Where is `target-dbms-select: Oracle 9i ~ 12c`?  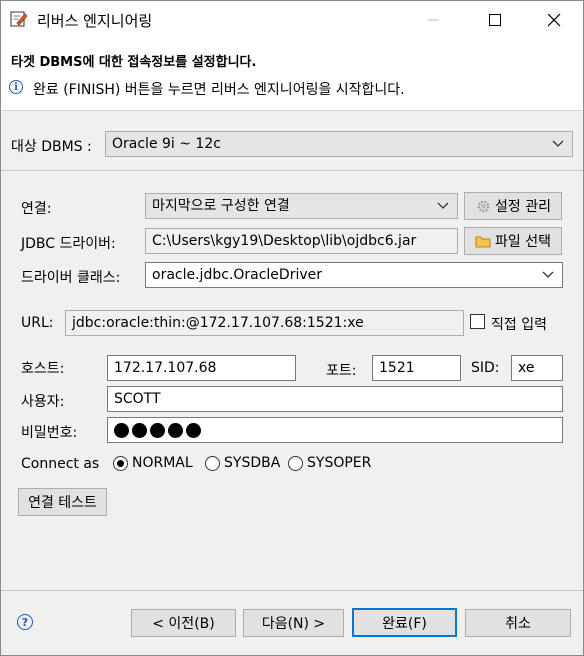
target-dbms-select: Oracle 9i ~ 12c is located at coordinates (339, 144).